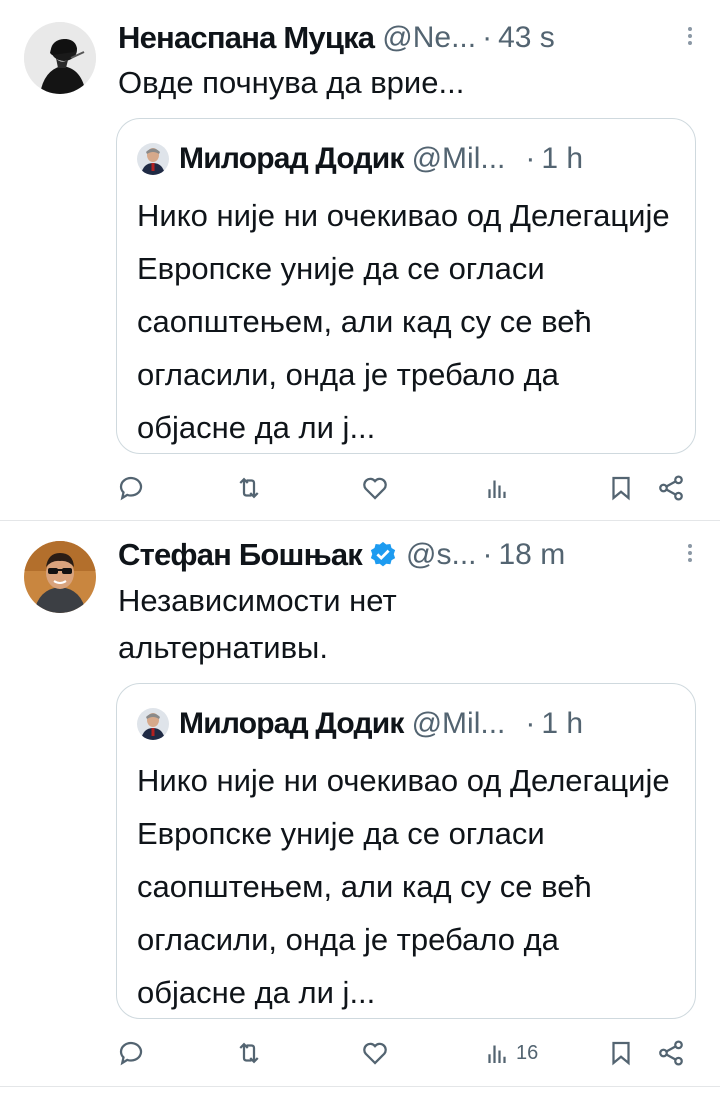  I want to click on tweet-text: Независимости нет альтернативы., so click(409, 624).